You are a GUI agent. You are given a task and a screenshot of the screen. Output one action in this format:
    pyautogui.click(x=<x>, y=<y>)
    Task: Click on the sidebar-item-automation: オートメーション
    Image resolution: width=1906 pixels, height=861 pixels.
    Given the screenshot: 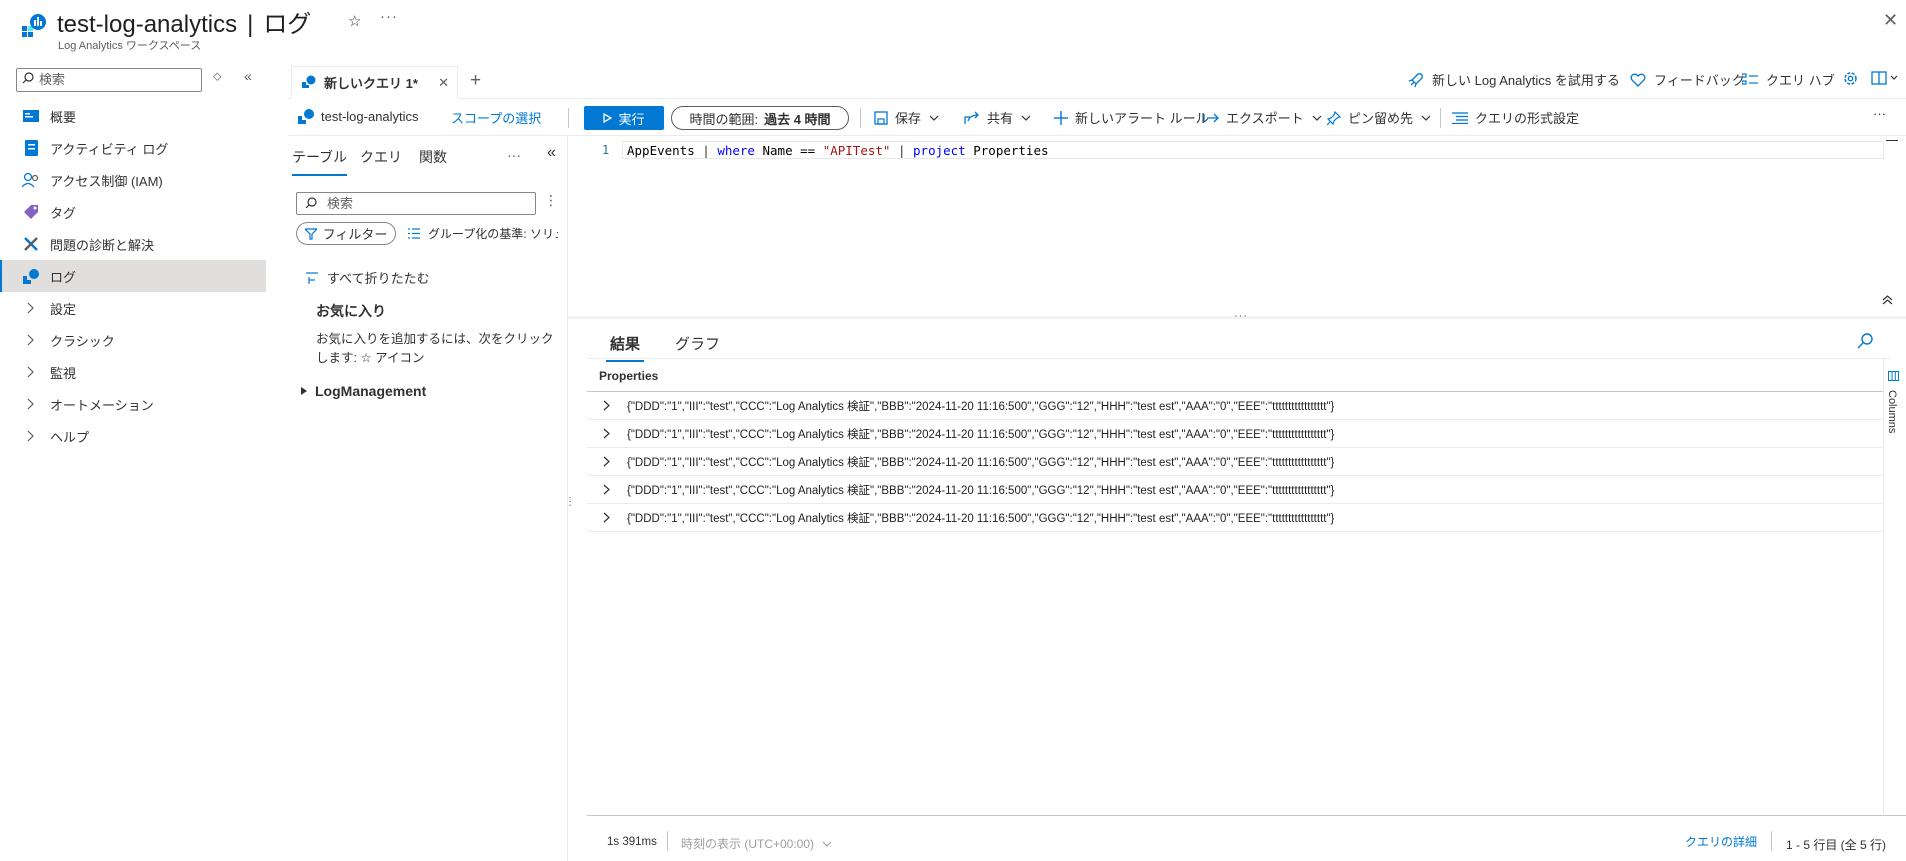 What is the action you would take?
    pyautogui.click(x=133, y=404)
    